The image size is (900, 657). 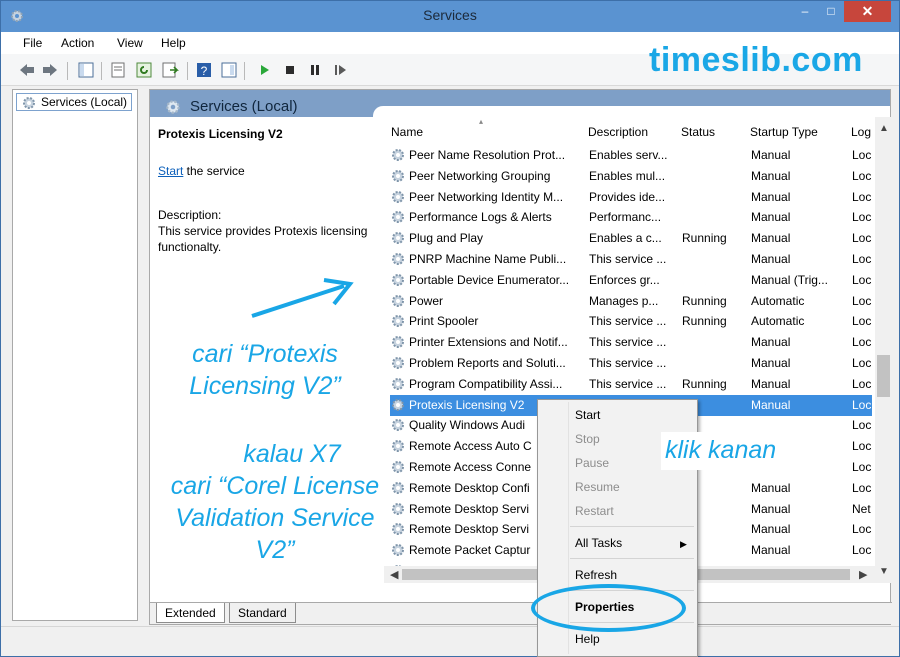 I want to click on menu-pause: Pause, so click(x=592, y=463).